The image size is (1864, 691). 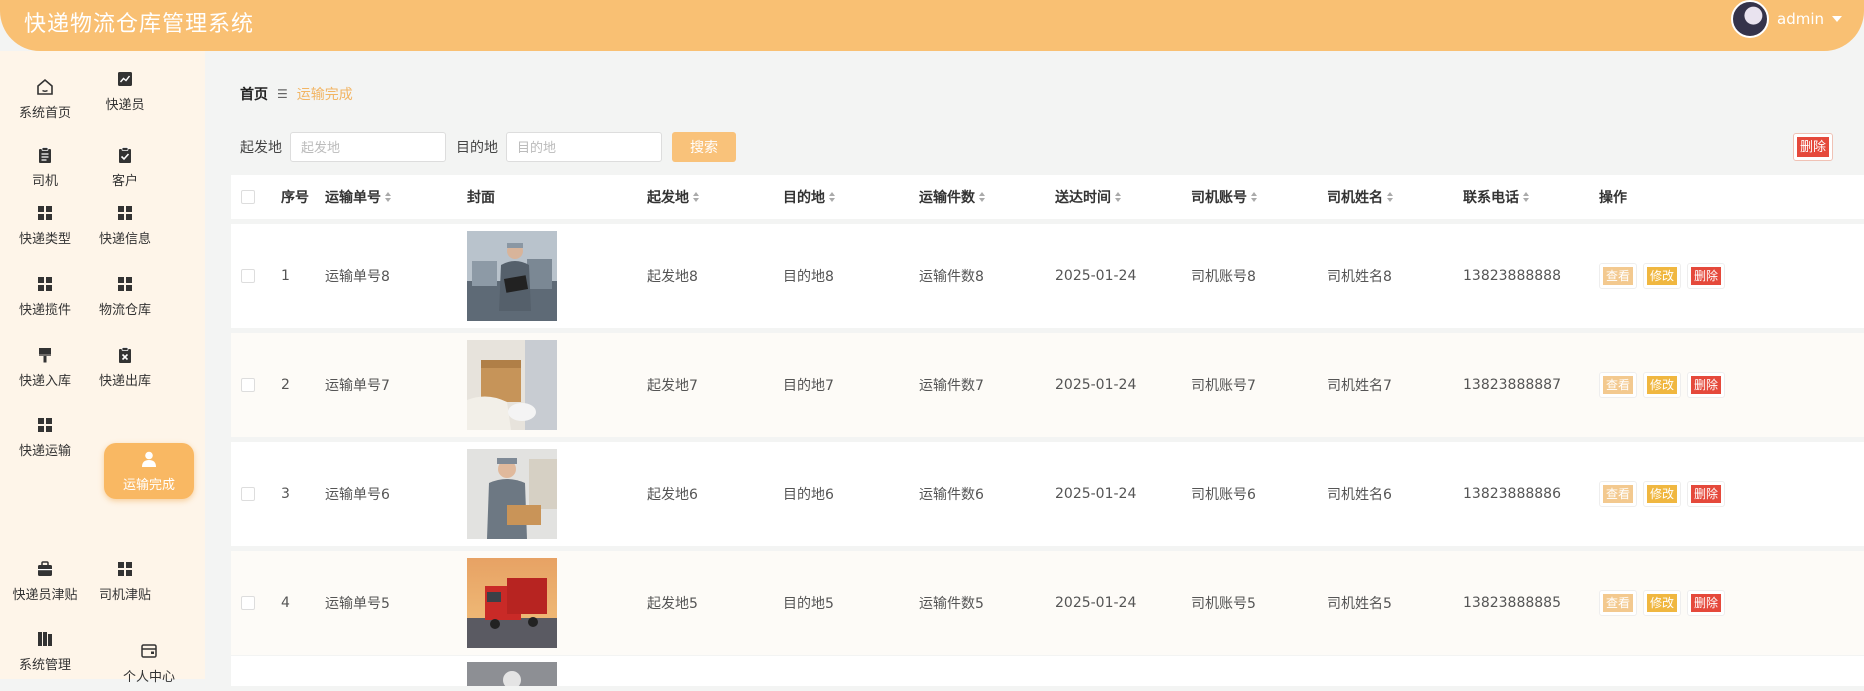 What do you see at coordinates (358, 197) in the screenshot?
I see `col-order: 运输单号` at bounding box center [358, 197].